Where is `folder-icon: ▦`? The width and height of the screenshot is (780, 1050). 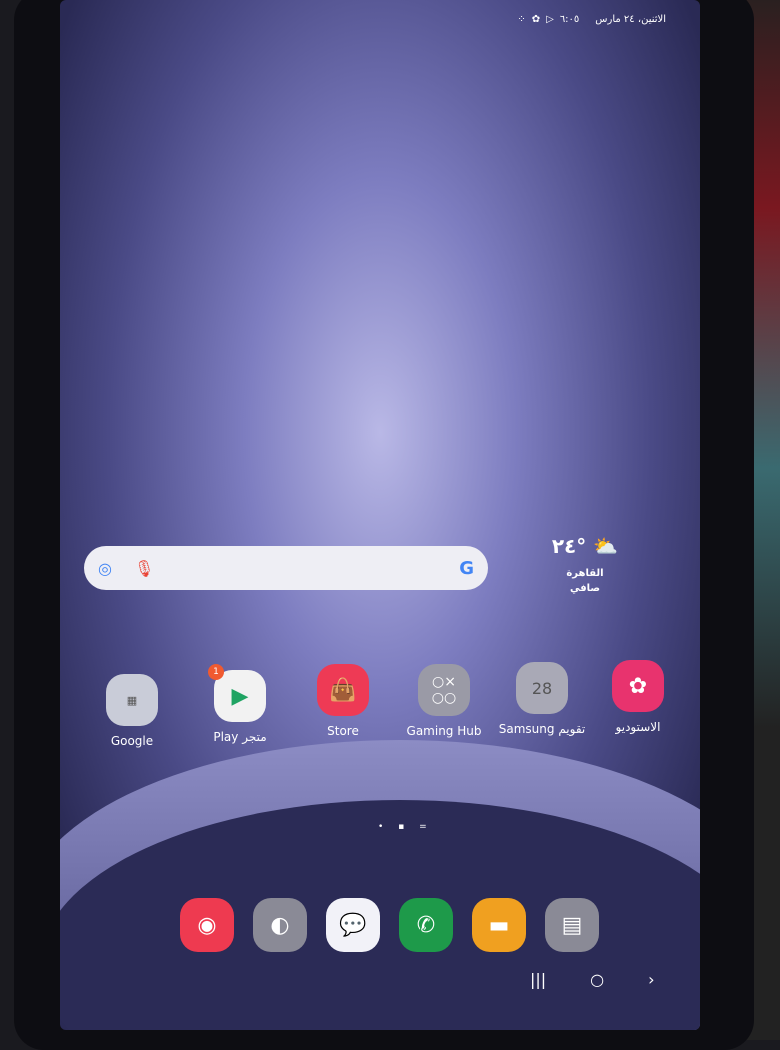 folder-icon: ▦ is located at coordinates (132, 700).